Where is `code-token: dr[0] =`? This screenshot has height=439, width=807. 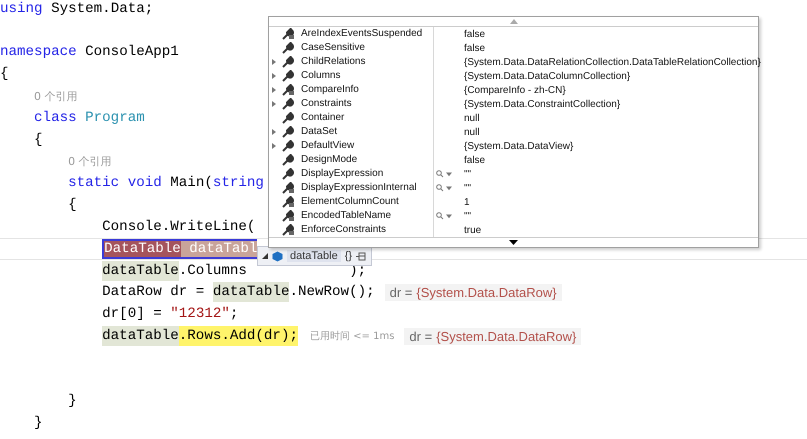
code-token: dr[0] = is located at coordinates (132, 314).